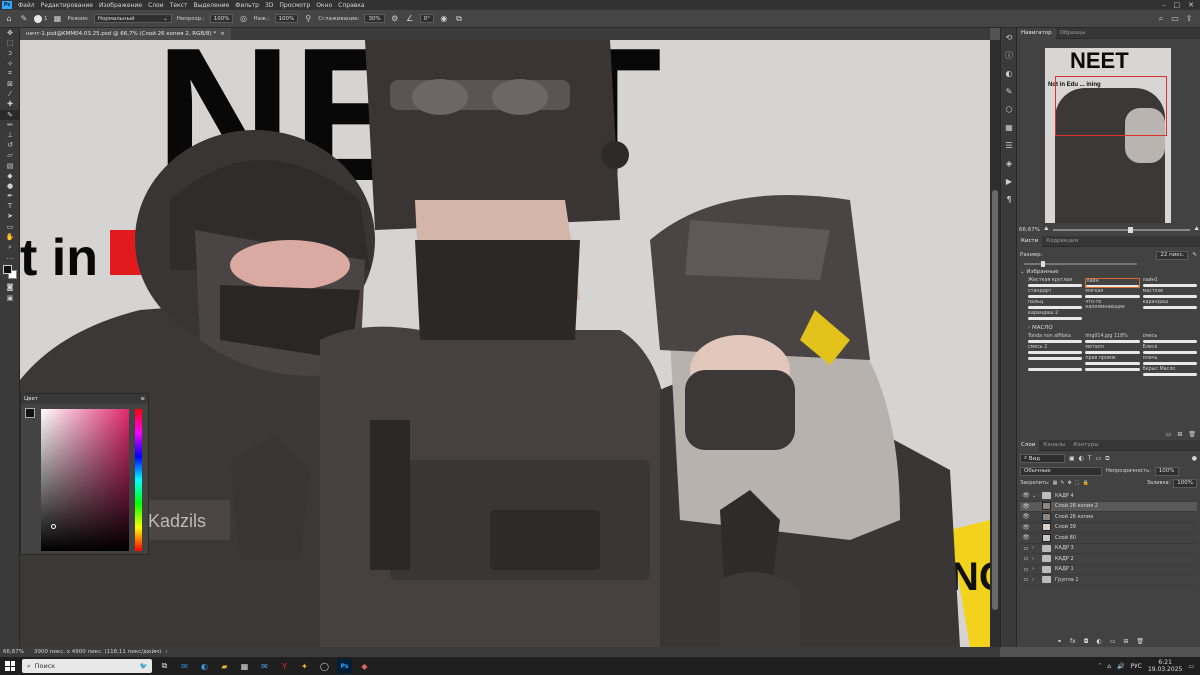  Describe the element at coordinates (1108, 496) in the screenshot. I see `layer-group-row: 👁 ⌄ КАДР 4` at that location.